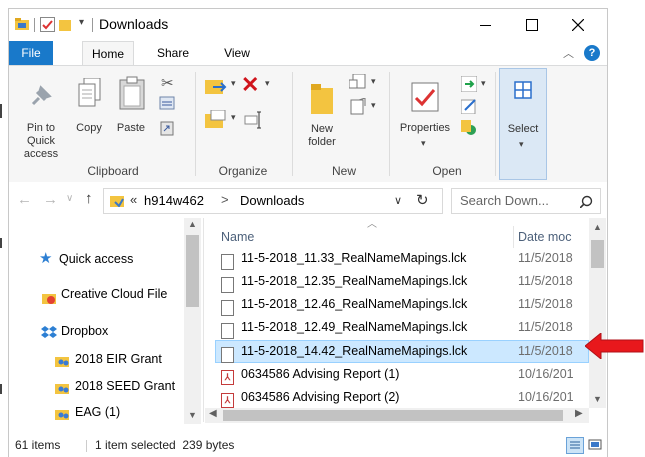 The image size is (645, 457). I want to click on move-to-icon, so click(217, 86).